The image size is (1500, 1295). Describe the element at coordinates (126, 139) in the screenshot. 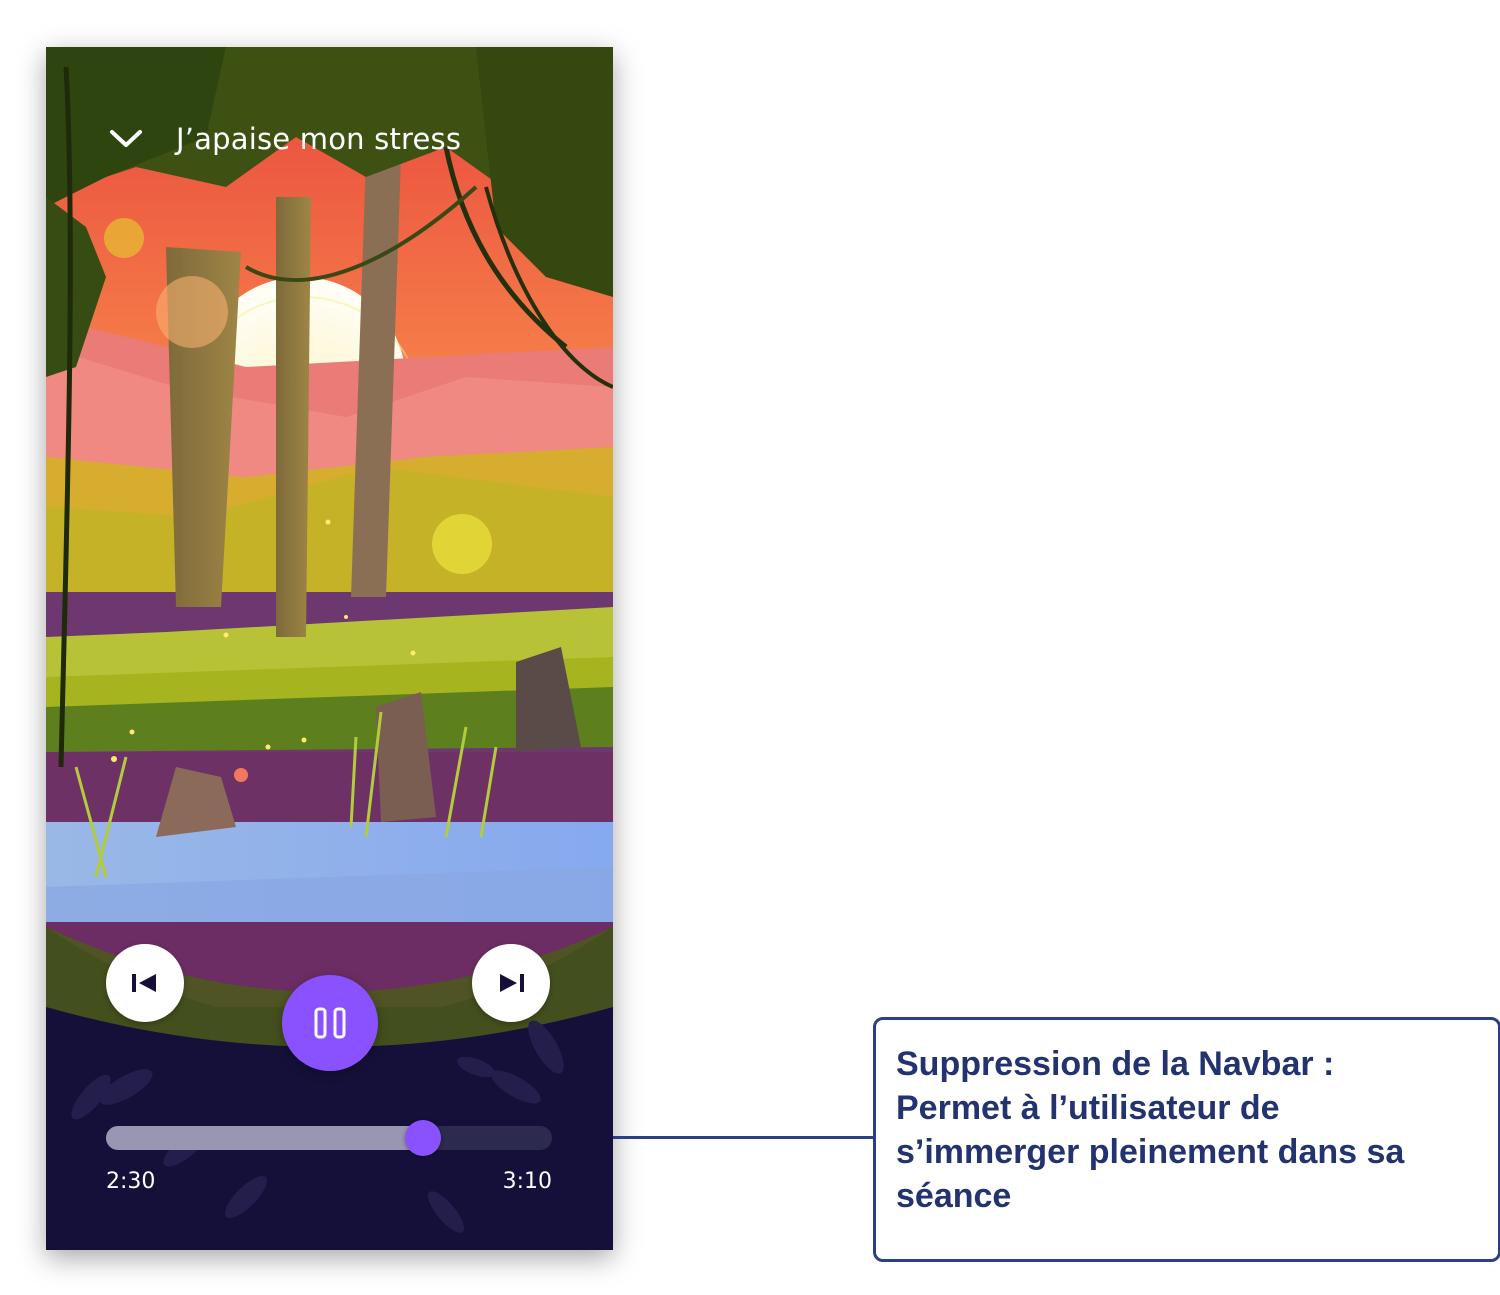

I see `chevron-down-icon` at that location.